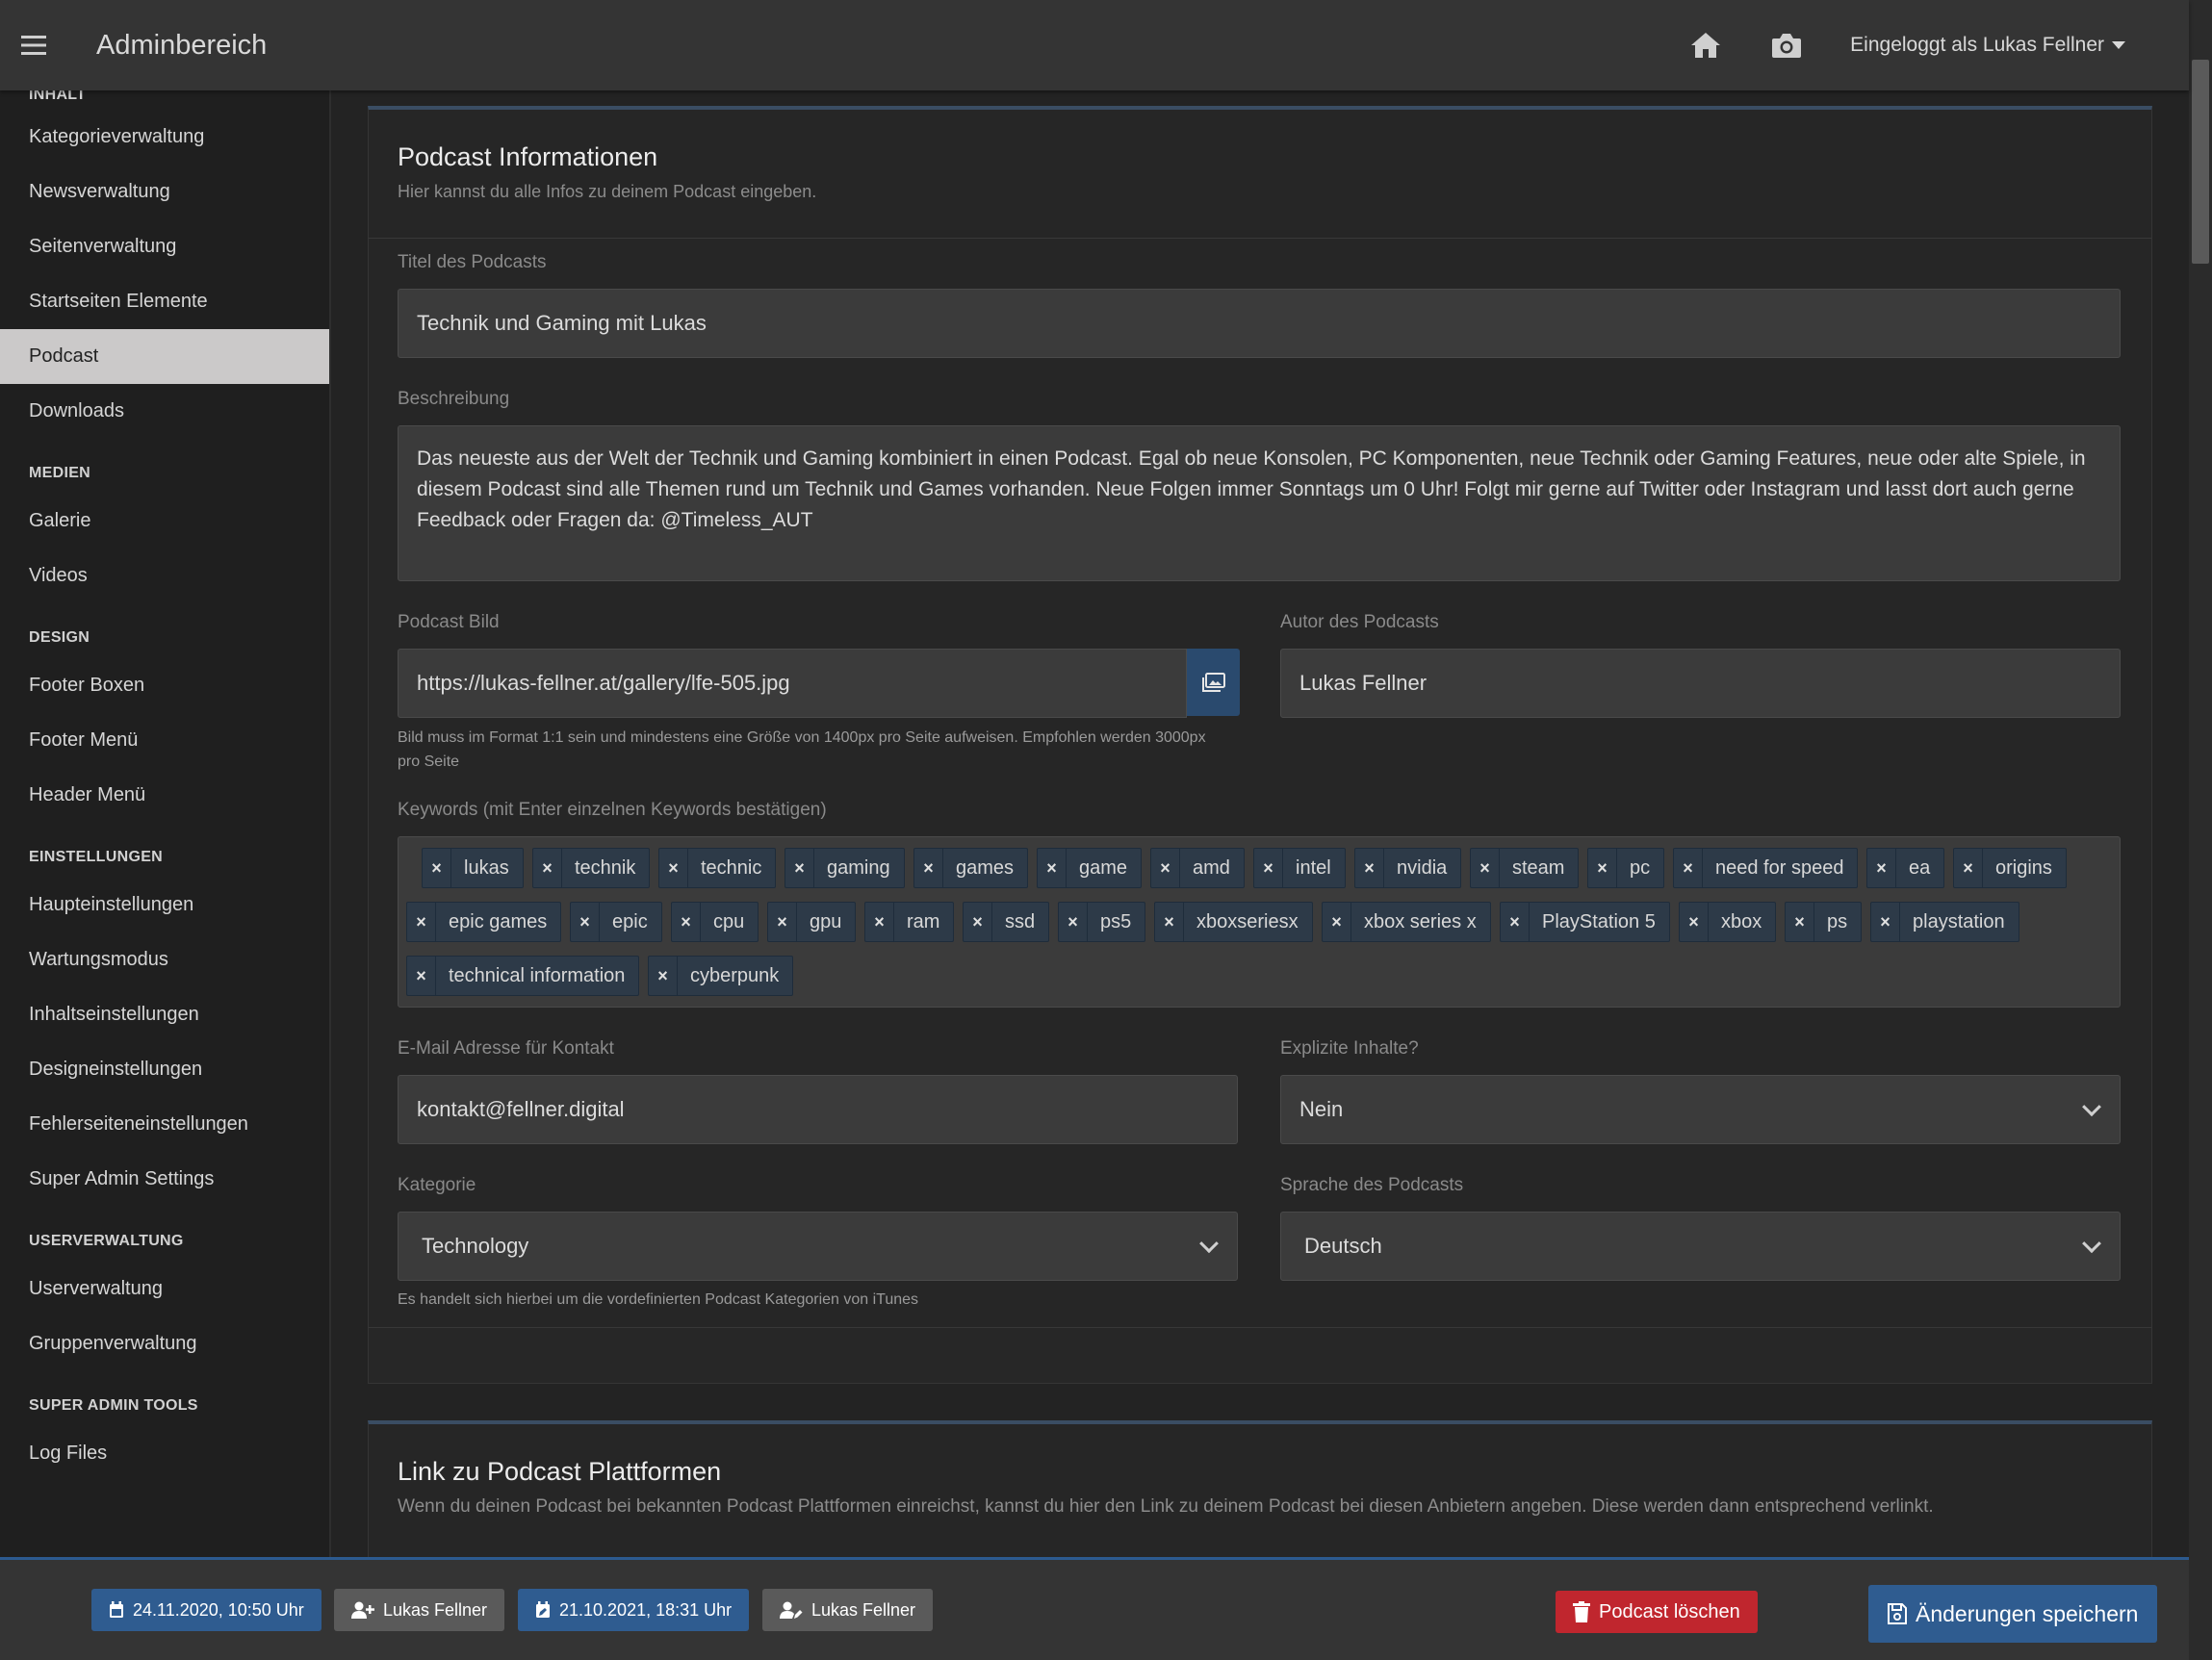 This screenshot has height=1660, width=2212. Describe the element at coordinates (181, 46) in the screenshot. I see `brand-title: Adminbereich` at that location.